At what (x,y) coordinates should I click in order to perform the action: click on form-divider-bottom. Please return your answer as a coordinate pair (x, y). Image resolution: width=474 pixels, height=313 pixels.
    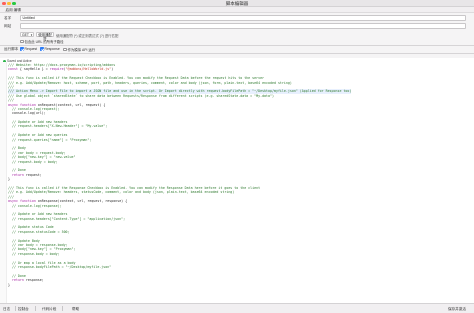
    Looking at the image, I should click on (237, 53).